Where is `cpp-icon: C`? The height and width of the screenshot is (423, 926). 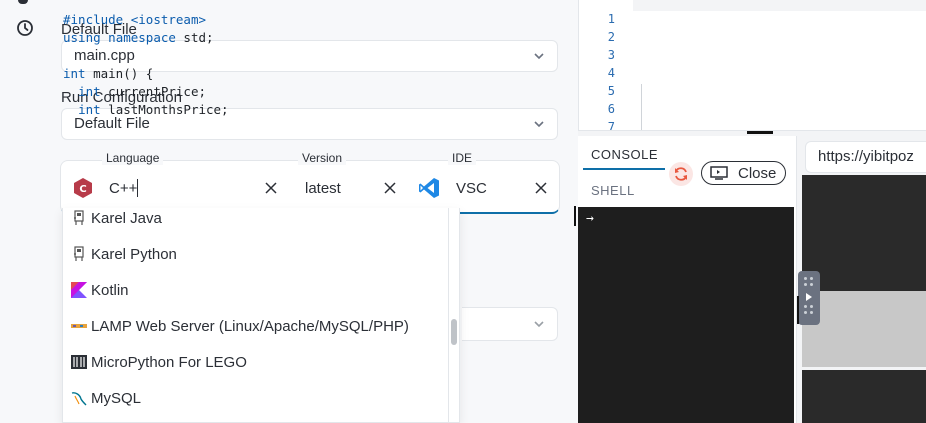
cpp-icon: C is located at coordinates (83, 188).